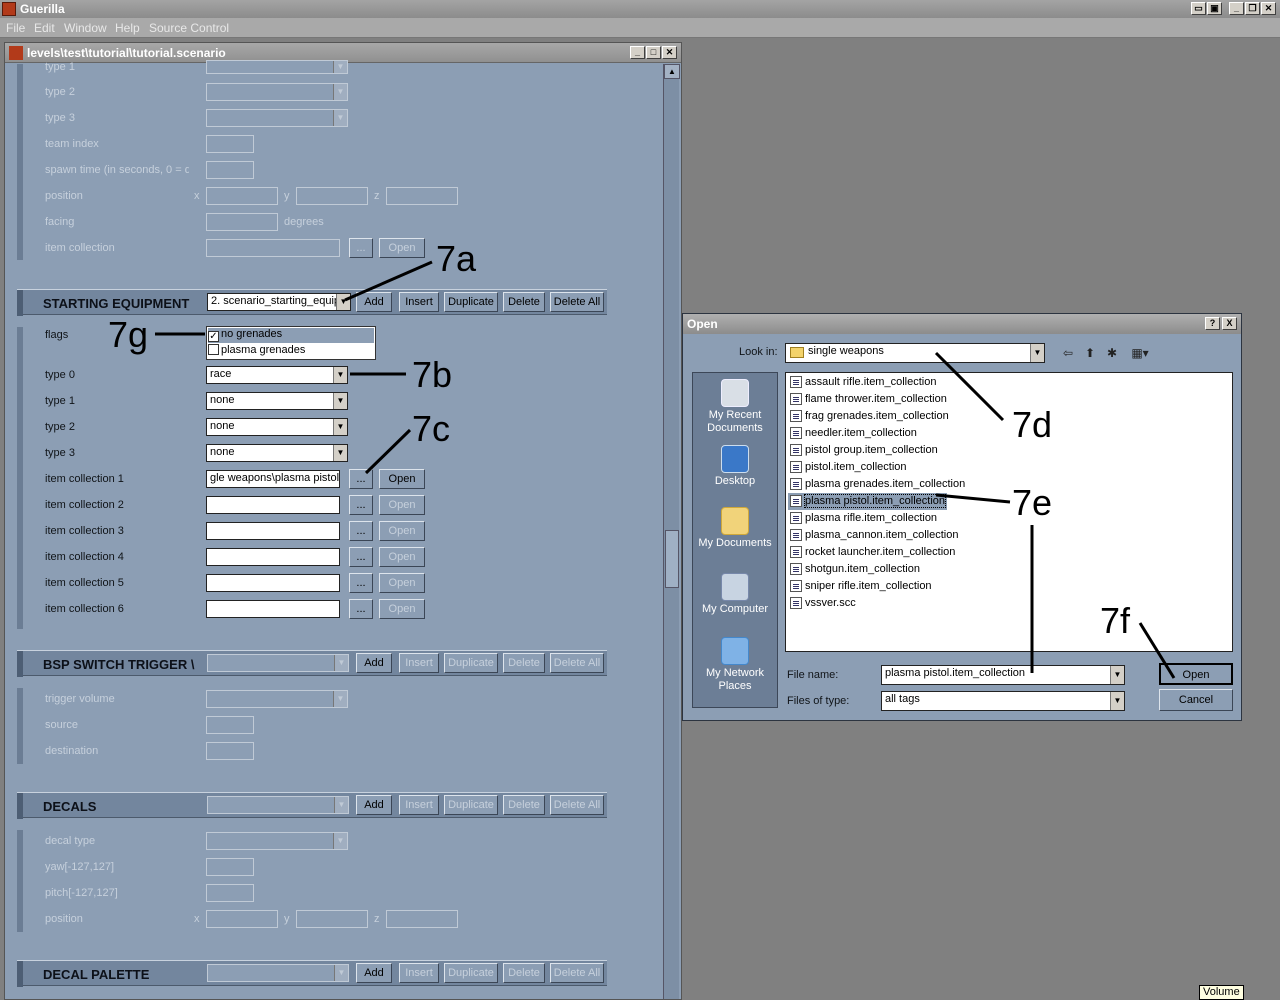  What do you see at coordinates (1198, 8) in the screenshot?
I see `restore-icon: ▭` at bounding box center [1198, 8].